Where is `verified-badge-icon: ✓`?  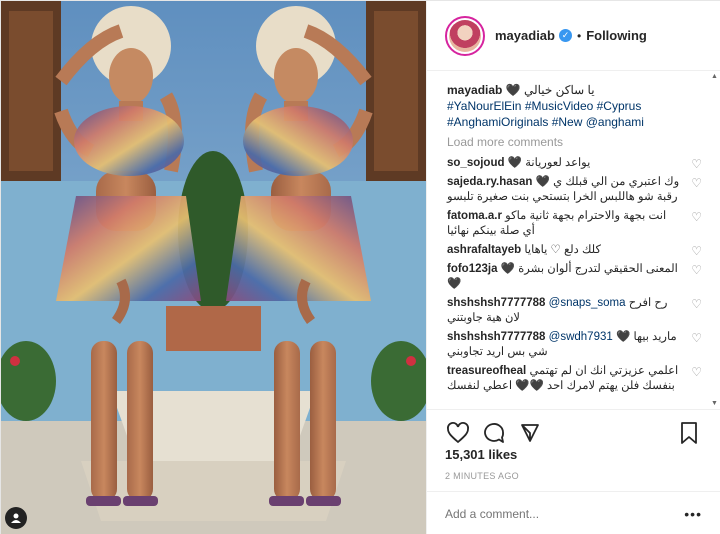
verified-badge-icon: ✓ is located at coordinates (565, 35).